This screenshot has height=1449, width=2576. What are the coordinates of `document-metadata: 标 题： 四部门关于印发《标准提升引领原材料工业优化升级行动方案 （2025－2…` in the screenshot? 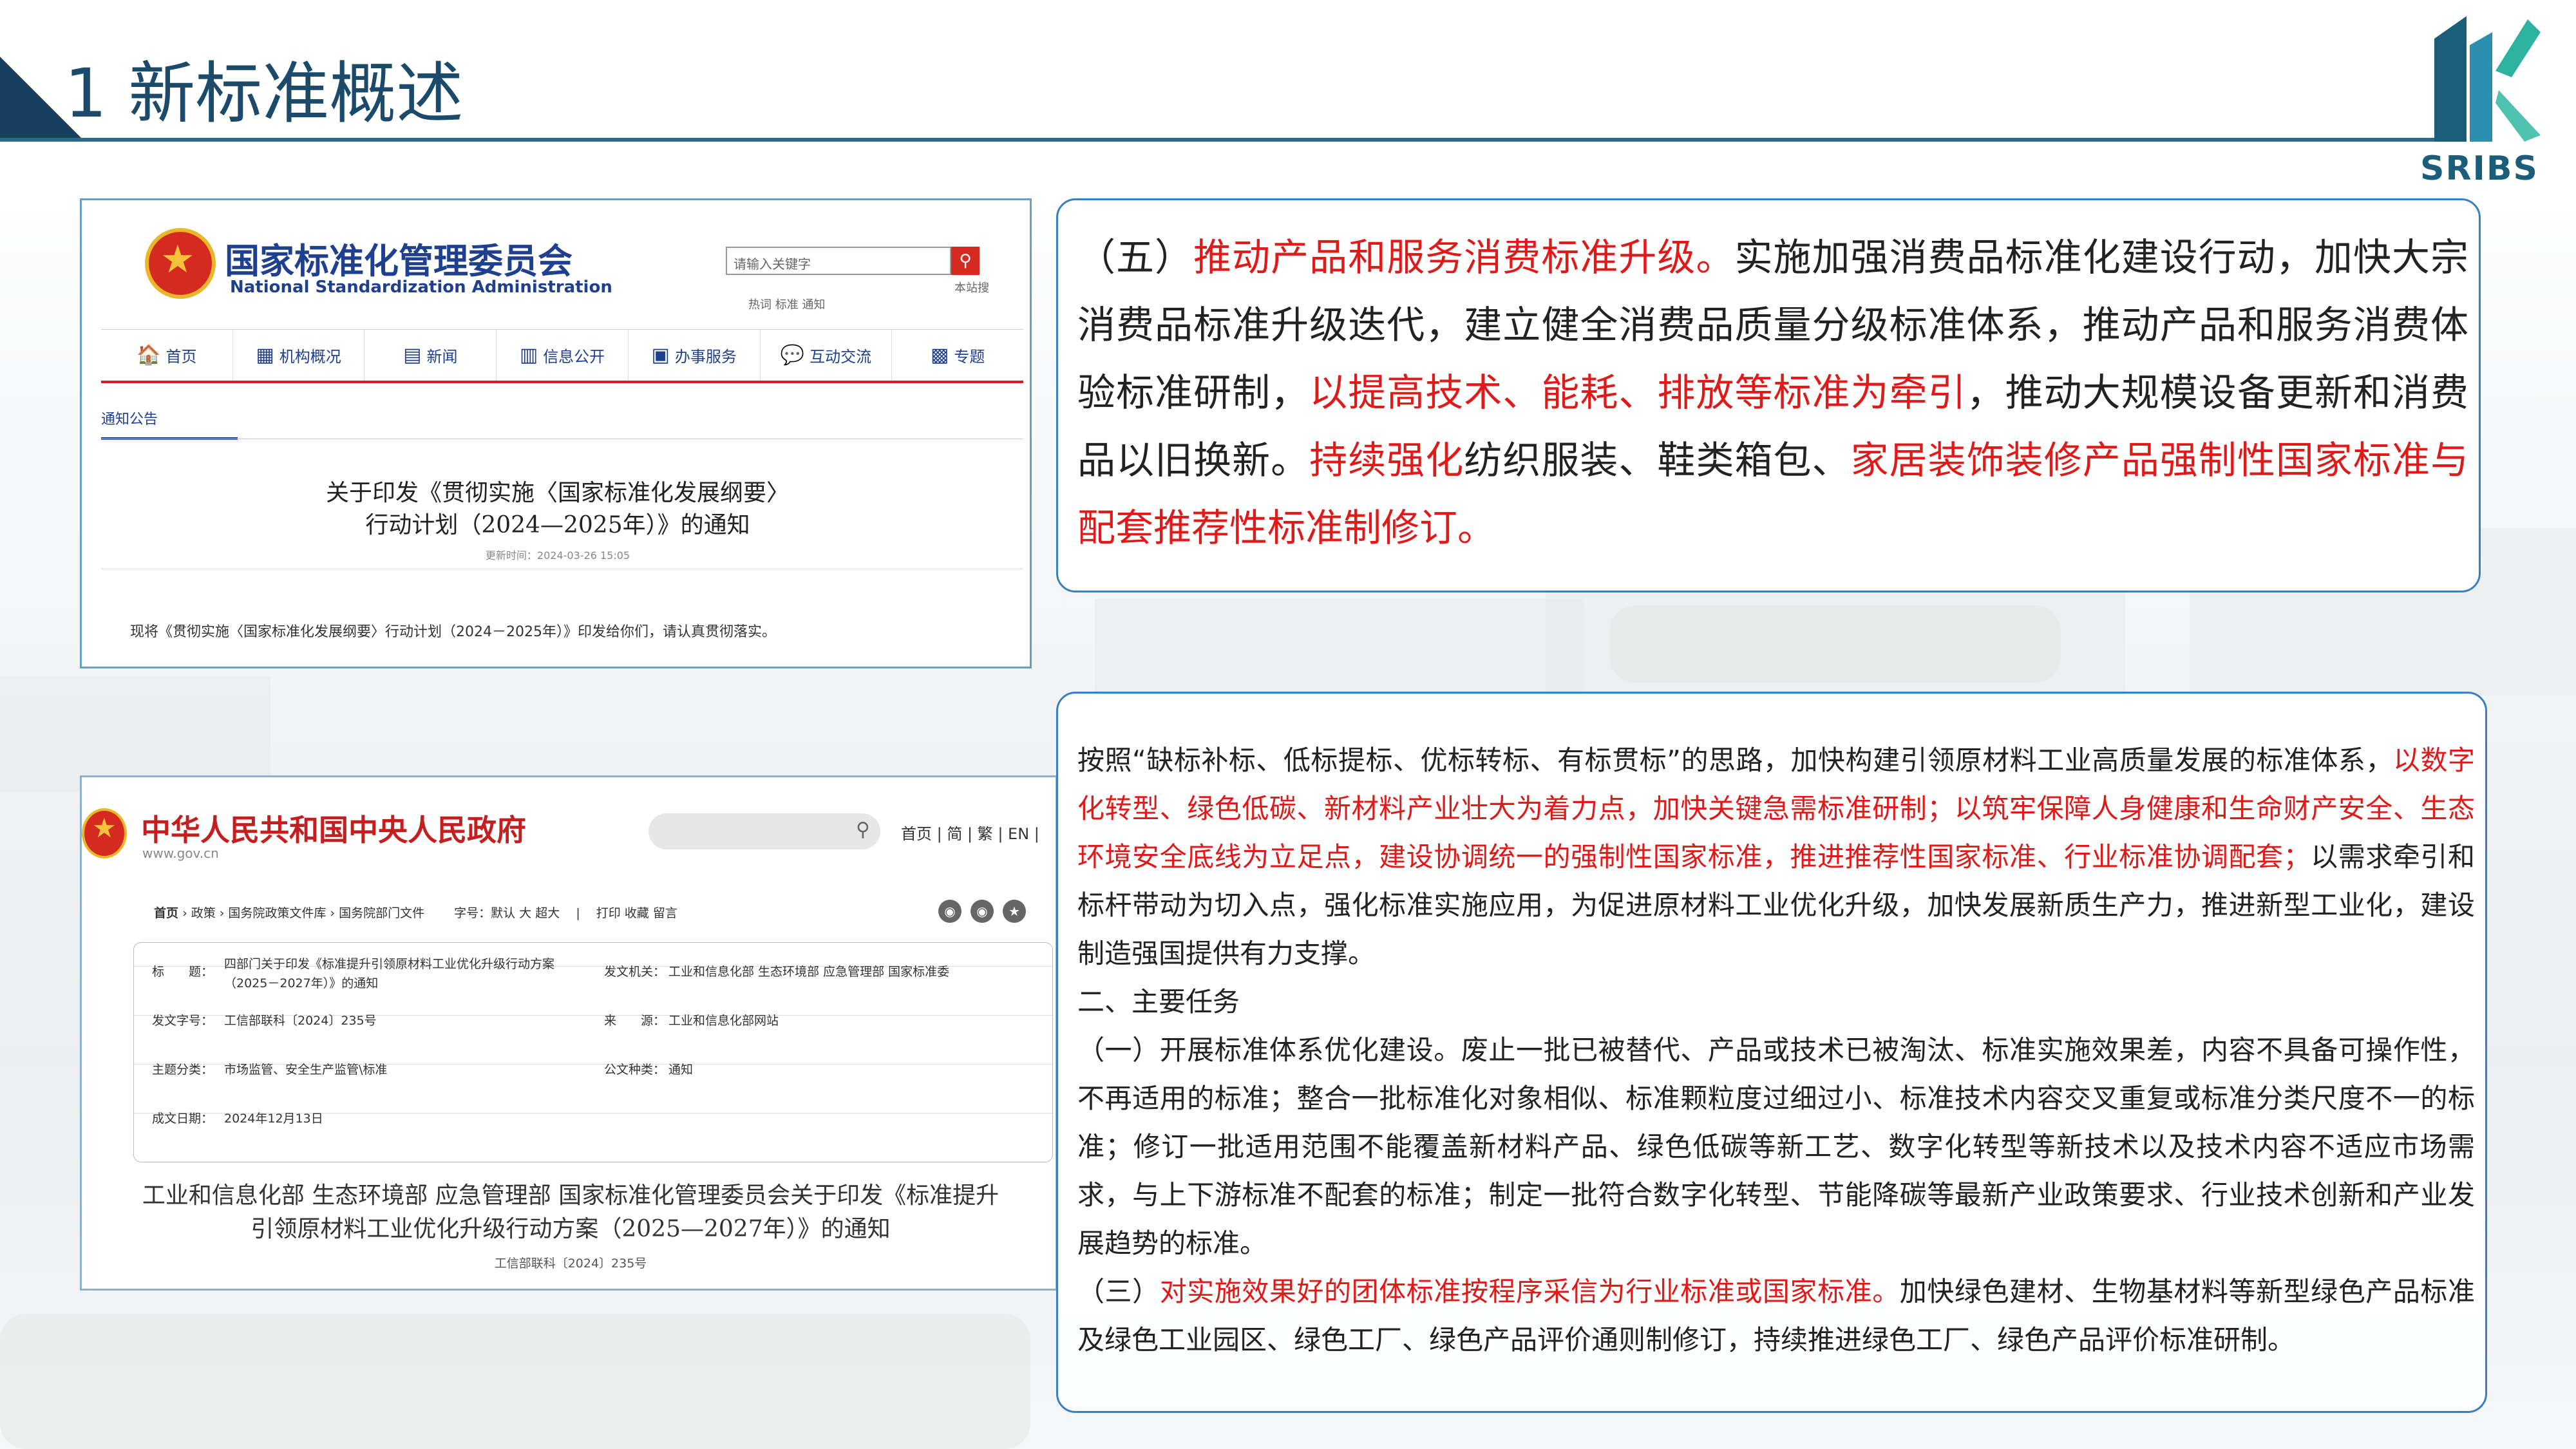 It's located at (593, 1052).